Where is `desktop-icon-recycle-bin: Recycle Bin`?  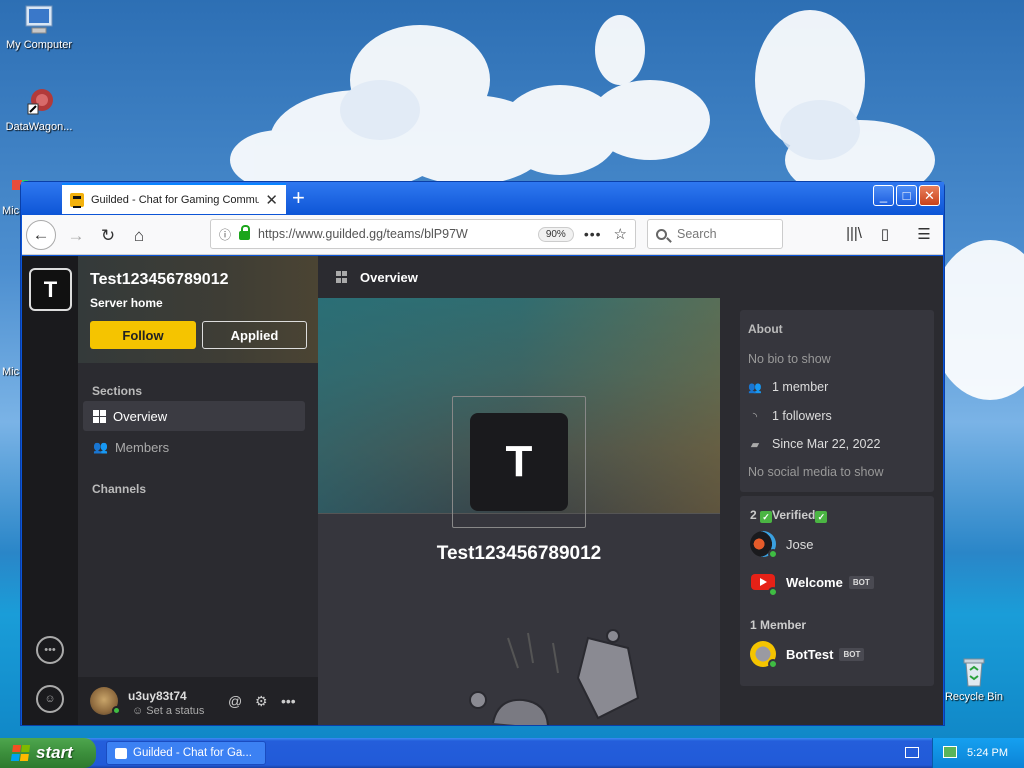 desktop-icon-recycle-bin: Recycle Bin is located at coordinates (974, 679).